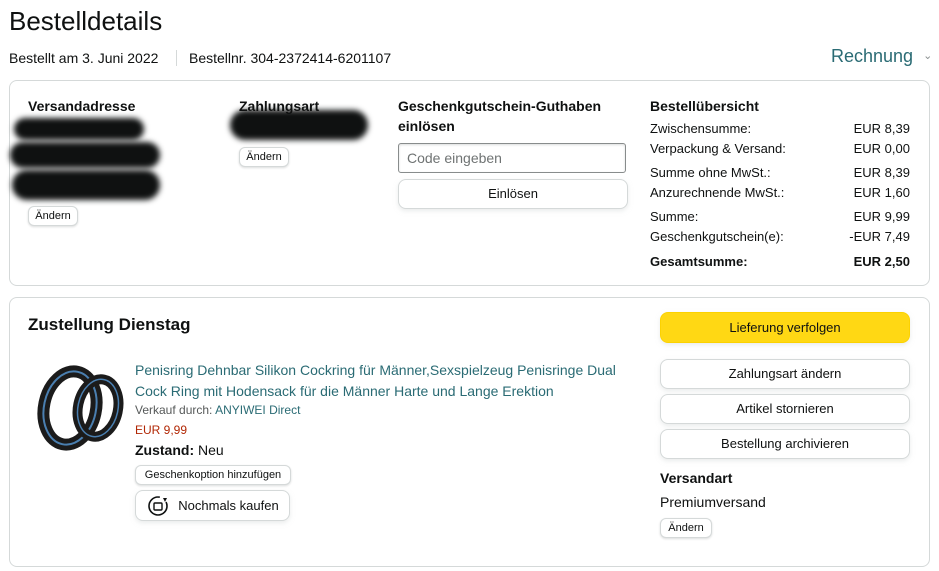 The image size is (939, 571). Describe the element at coordinates (785, 409) in the screenshot. I see `cancel-items-button: Artikel stornieren` at that location.